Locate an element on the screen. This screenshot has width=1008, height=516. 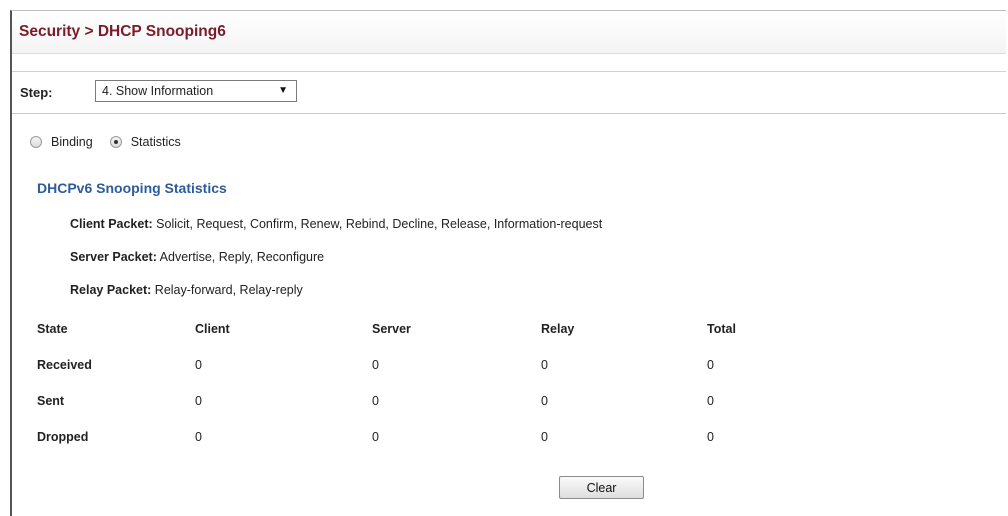
column-header-total: Total is located at coordinates (721, 329).